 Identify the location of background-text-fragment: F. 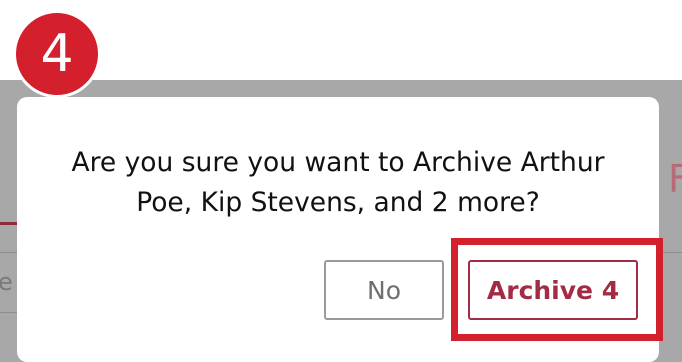
(675, 179).